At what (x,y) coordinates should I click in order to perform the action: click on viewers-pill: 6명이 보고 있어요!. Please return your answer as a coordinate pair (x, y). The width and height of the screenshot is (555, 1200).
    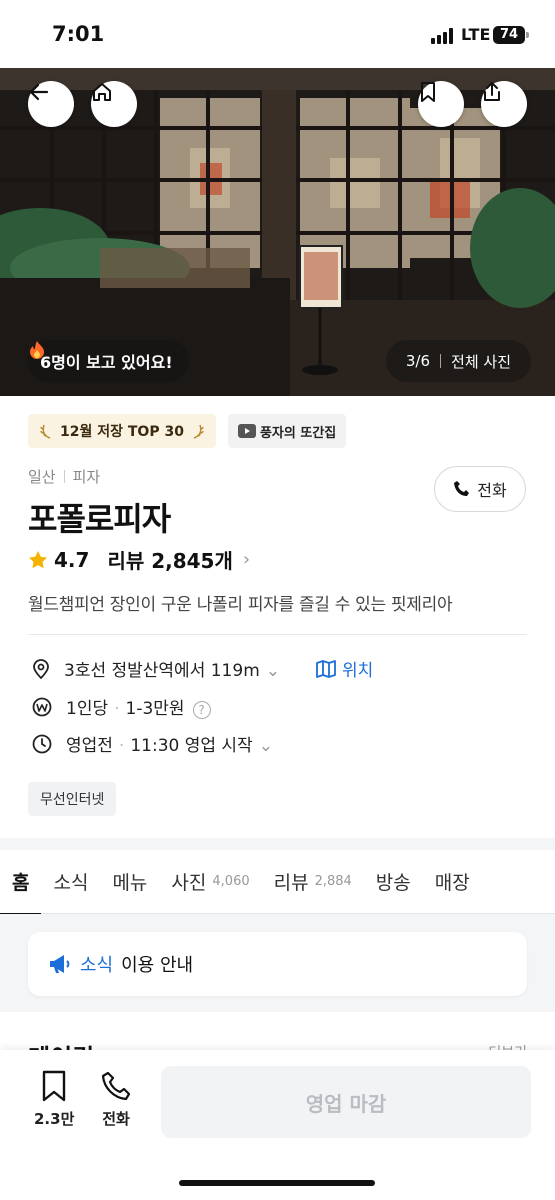
    Looking at the image, I should click on (108, 361).